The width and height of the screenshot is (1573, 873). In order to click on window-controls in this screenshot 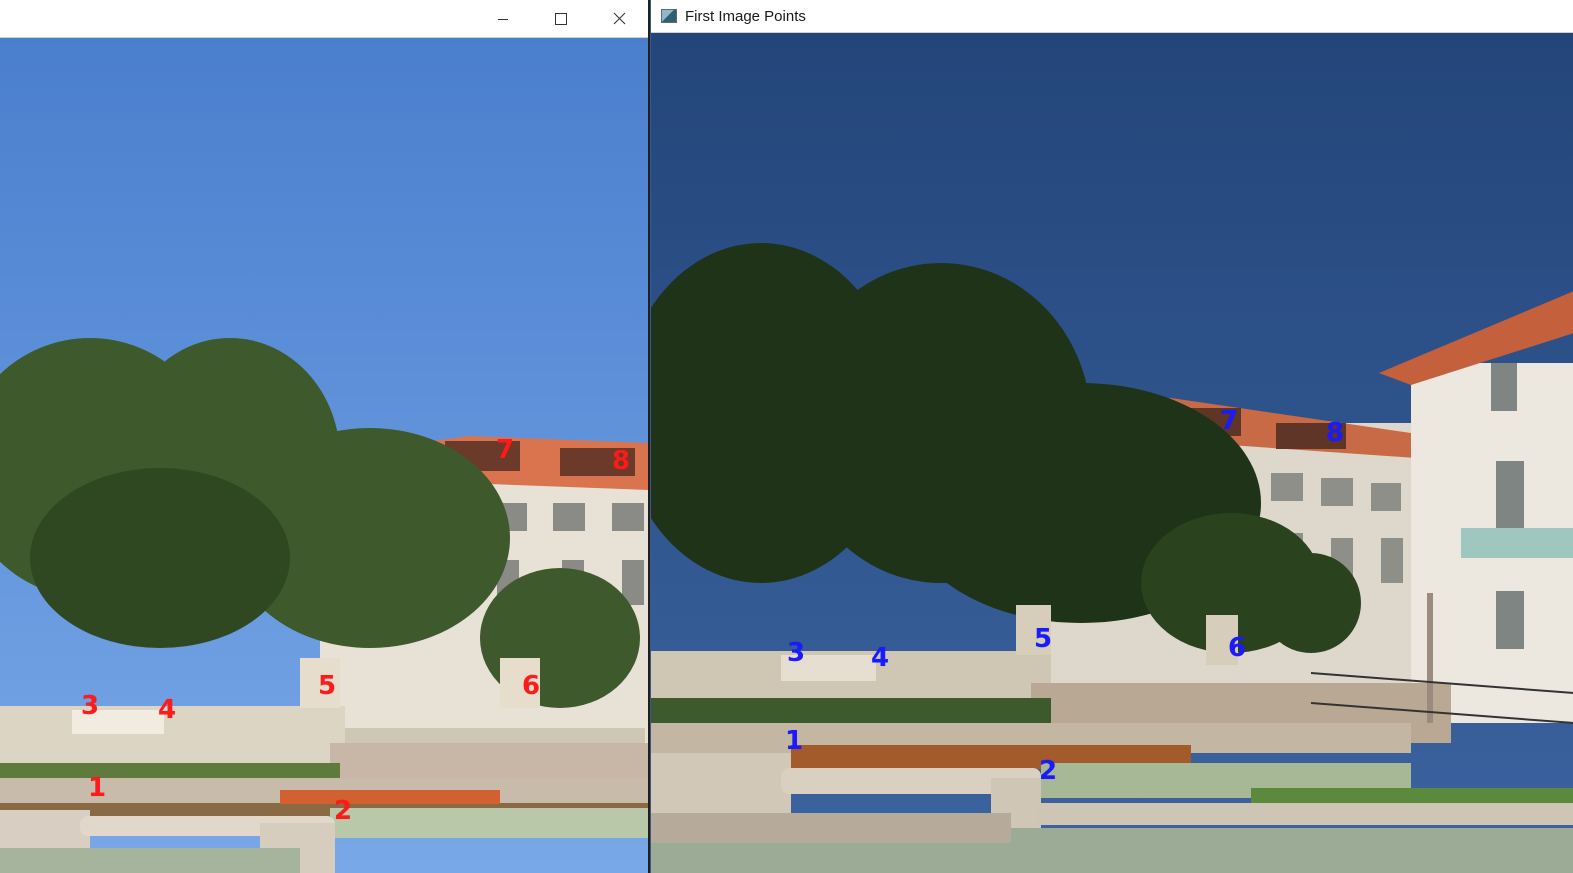, I will do `click(561, 18)`.